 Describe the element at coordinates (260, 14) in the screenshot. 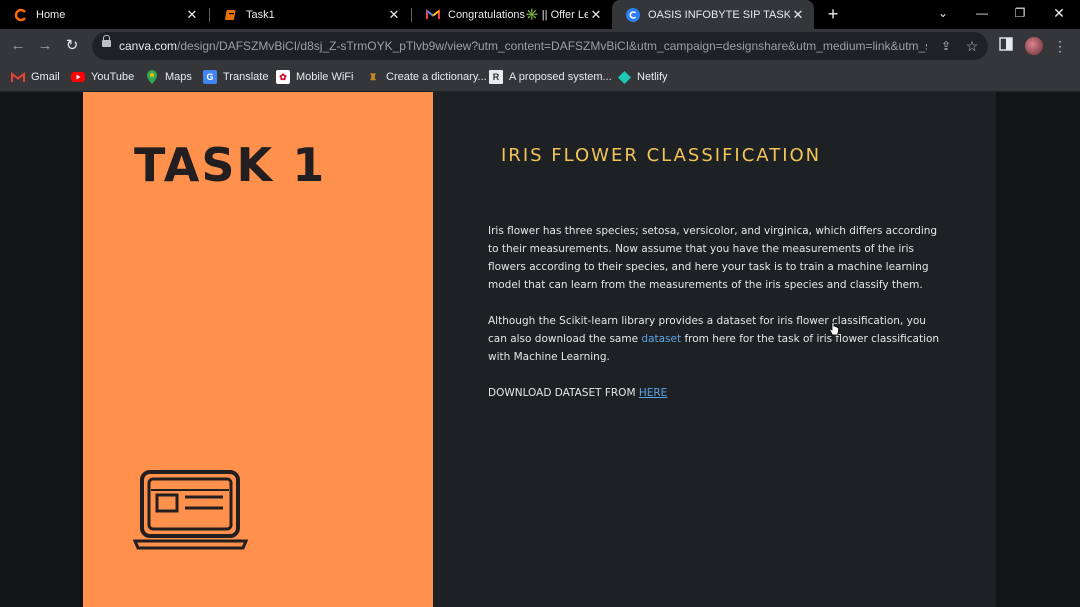

I see `tab-title: Task1` at that location.